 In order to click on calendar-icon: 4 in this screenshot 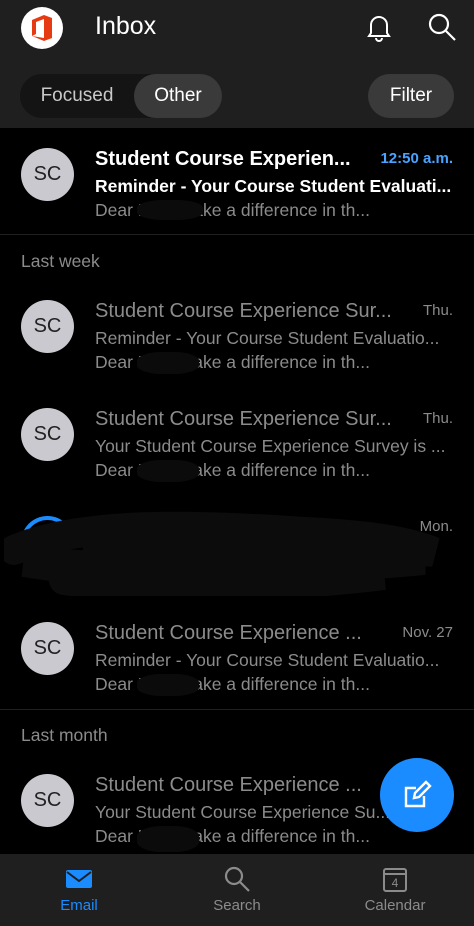, I will do `click(395, 880)`.